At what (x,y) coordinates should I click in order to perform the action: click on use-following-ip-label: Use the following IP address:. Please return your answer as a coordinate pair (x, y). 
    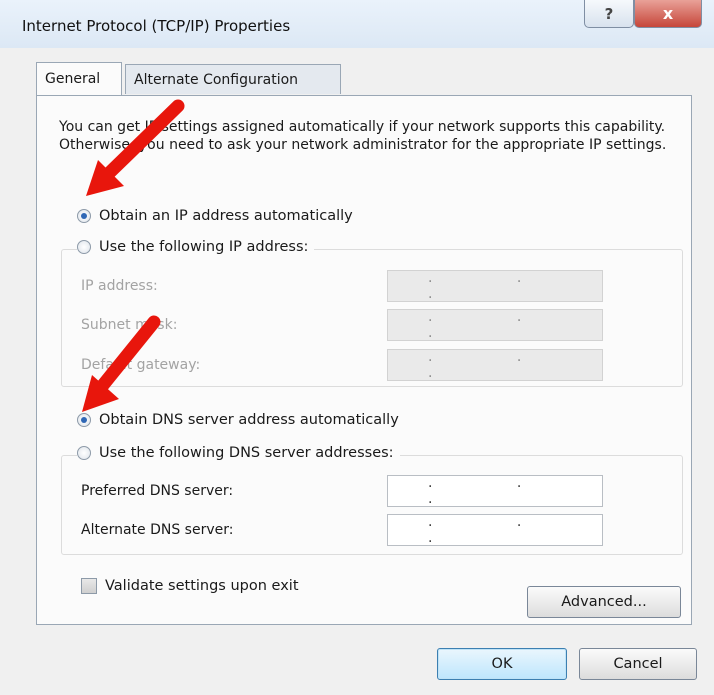
    Looking at the image, I should click on (204, 247).